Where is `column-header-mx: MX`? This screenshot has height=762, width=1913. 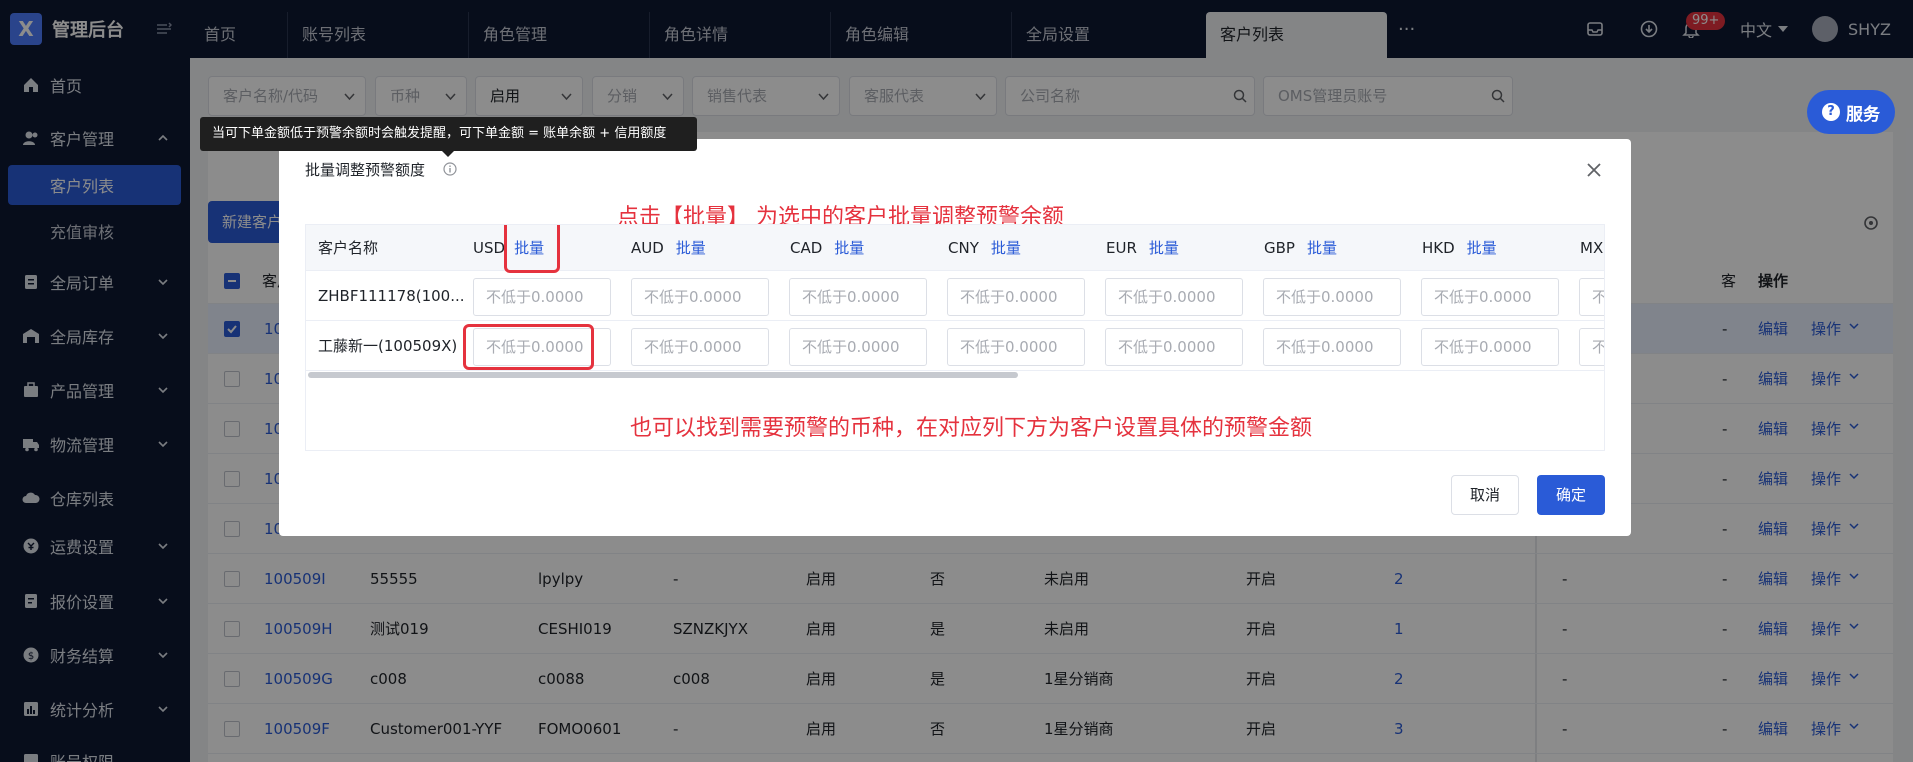
column-header-mx: MX is located at coordinates (1592, 248).